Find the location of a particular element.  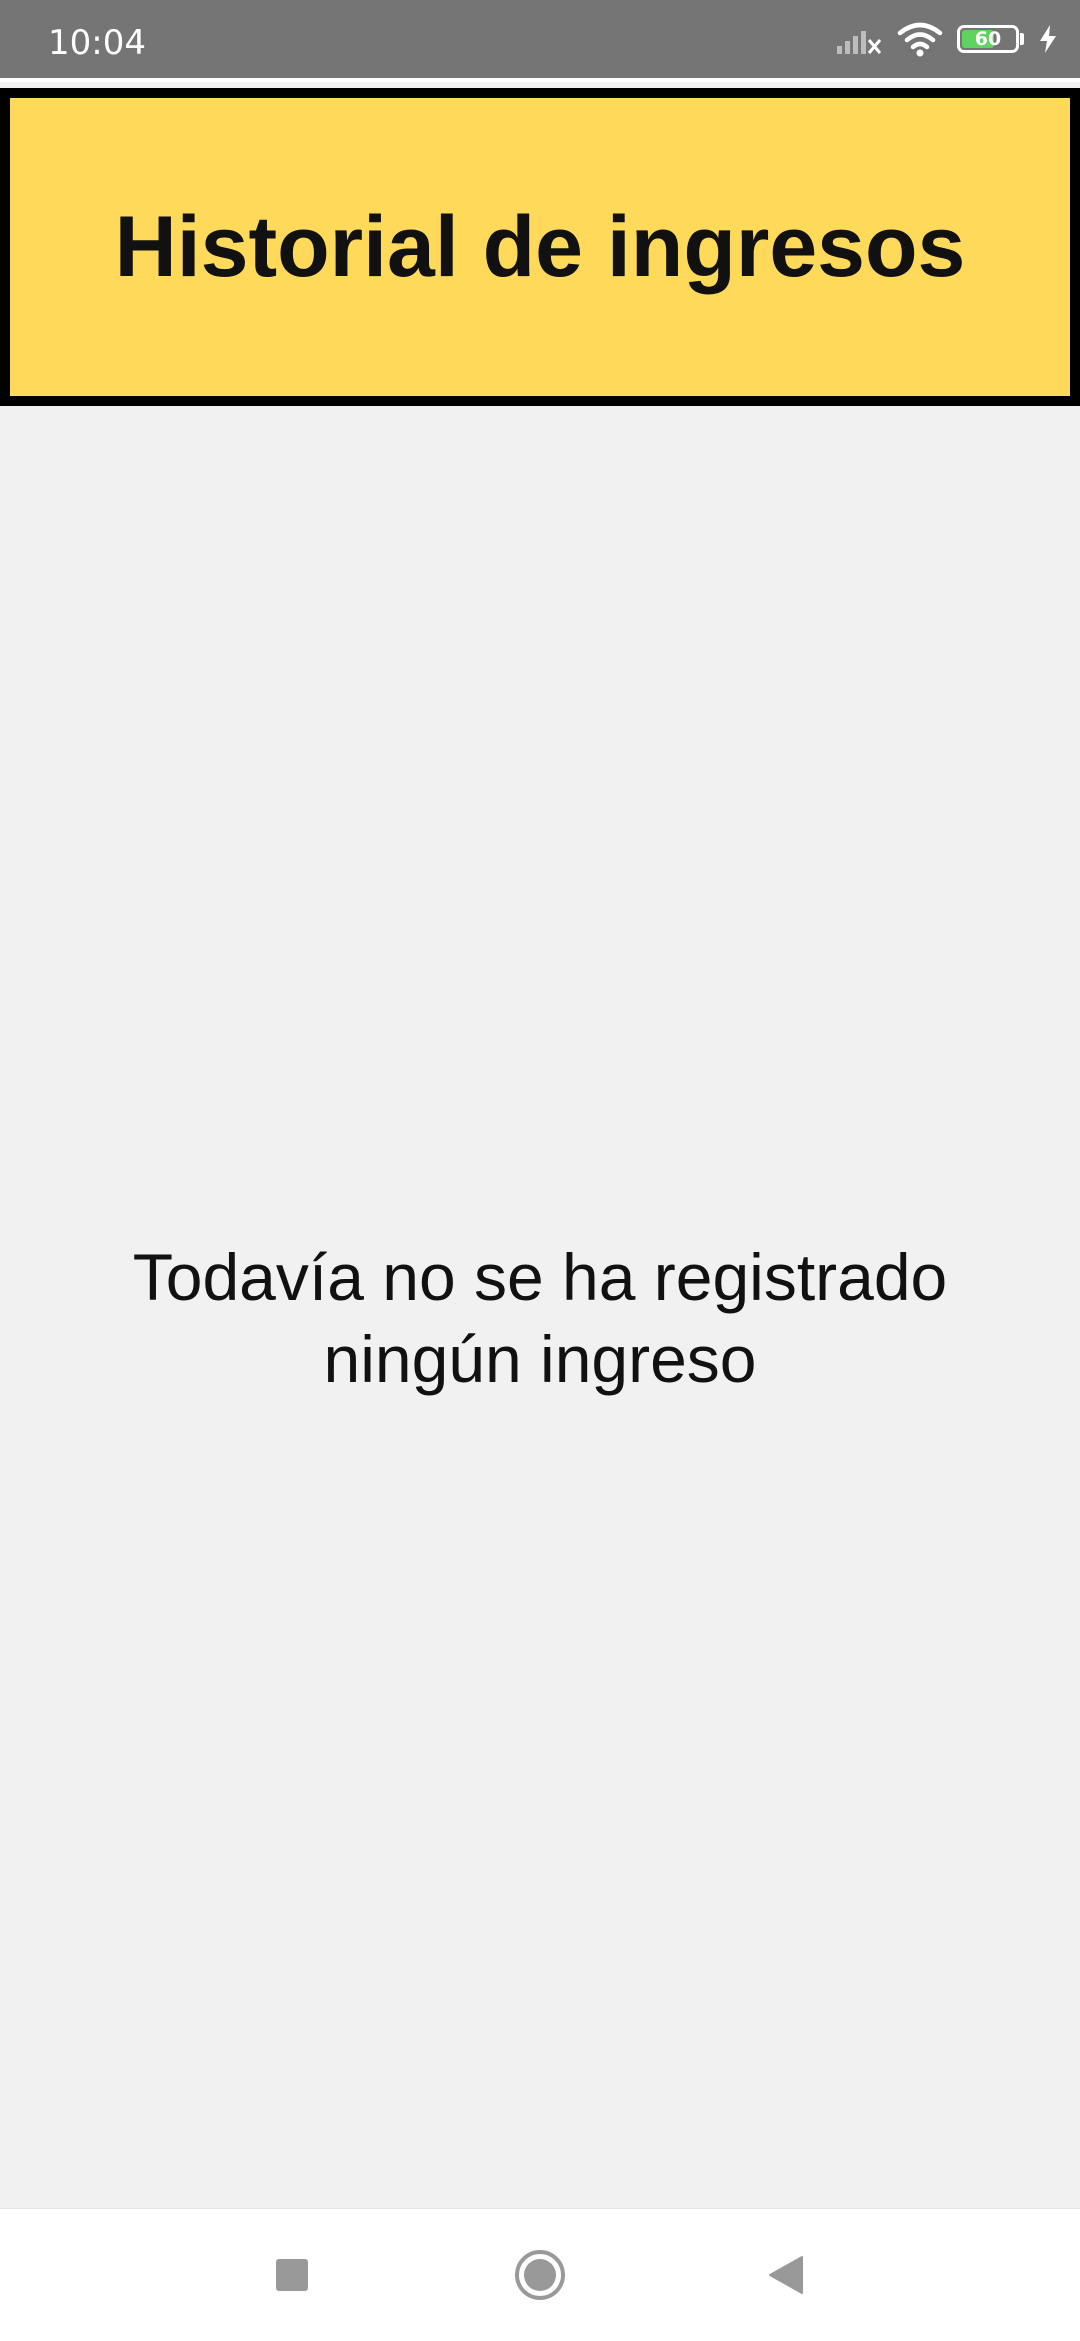

back-icon is located at coordinates (786, 2275).